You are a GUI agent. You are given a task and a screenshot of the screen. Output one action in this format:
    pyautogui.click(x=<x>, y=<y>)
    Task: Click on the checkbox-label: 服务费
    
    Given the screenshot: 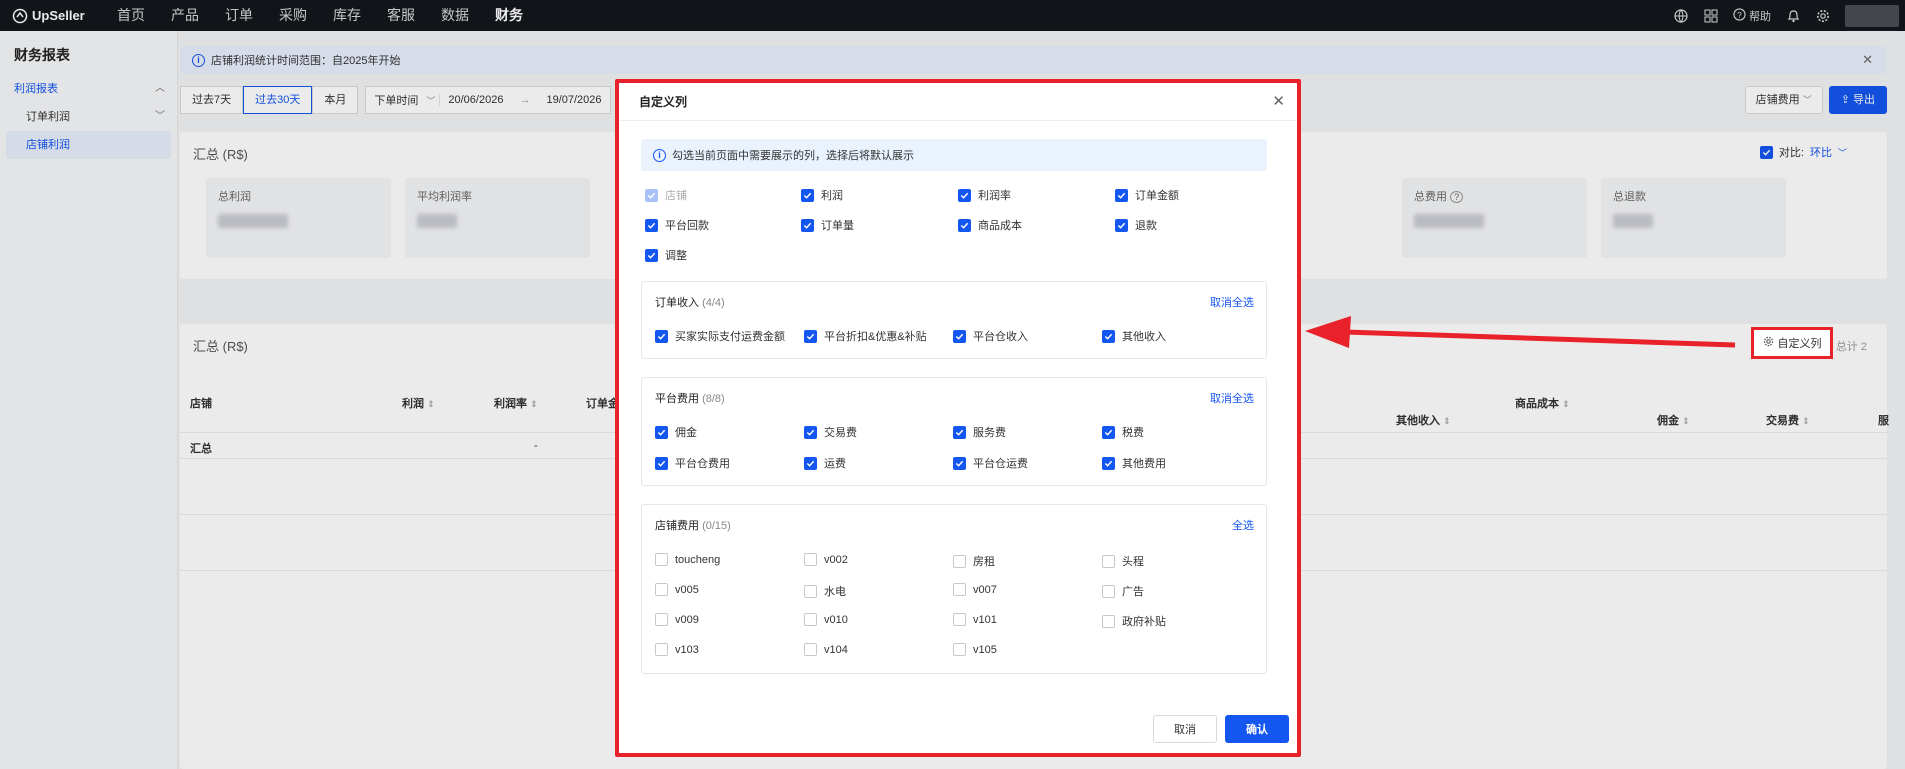 What is the action you would take?
    pyautogui.click(x=989, y=433)
    